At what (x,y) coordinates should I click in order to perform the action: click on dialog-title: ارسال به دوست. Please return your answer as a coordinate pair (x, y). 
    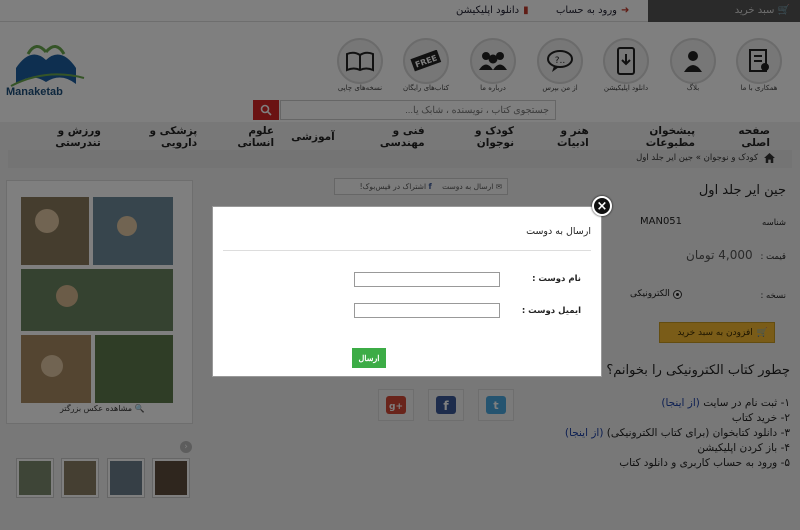
    Looking at the image, I should click on (558, 231).